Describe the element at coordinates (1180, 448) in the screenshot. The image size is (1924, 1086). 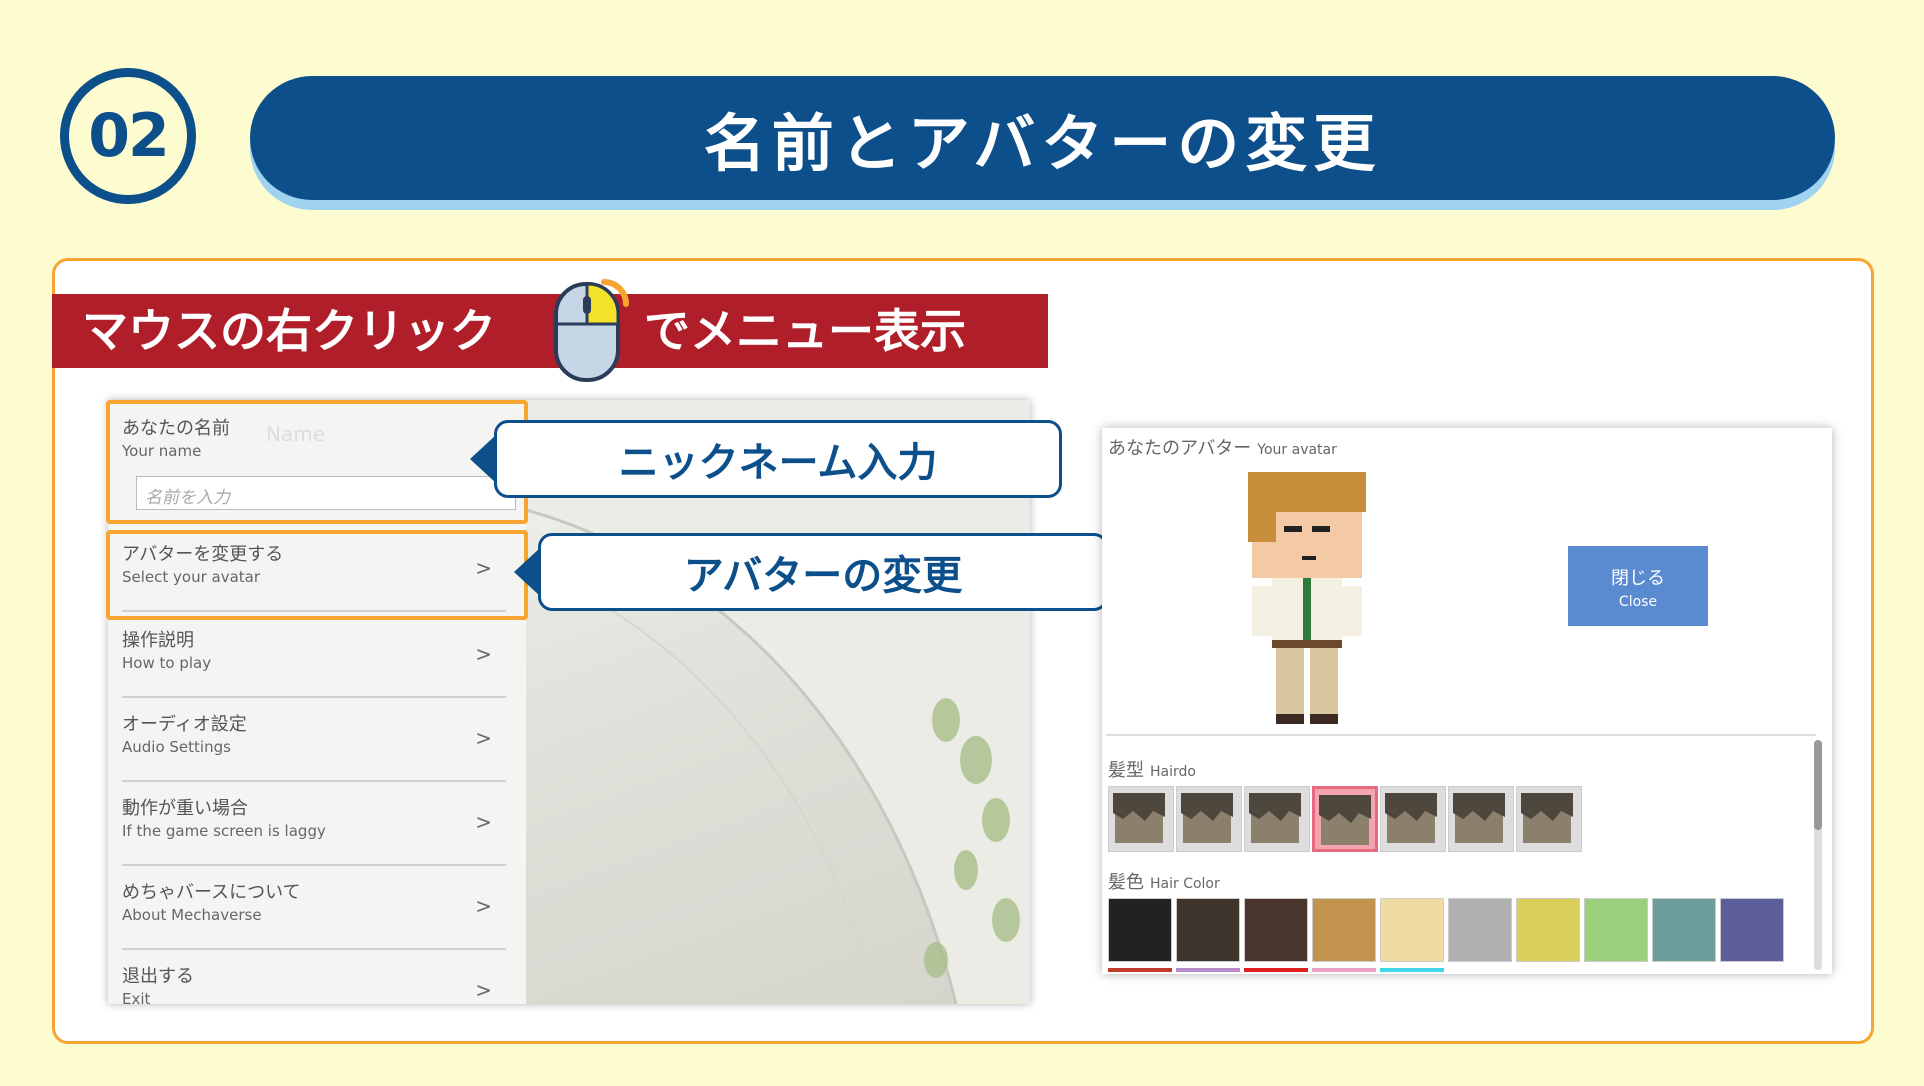
I see `avatar-title-jp: あなたのアバター` at that location.